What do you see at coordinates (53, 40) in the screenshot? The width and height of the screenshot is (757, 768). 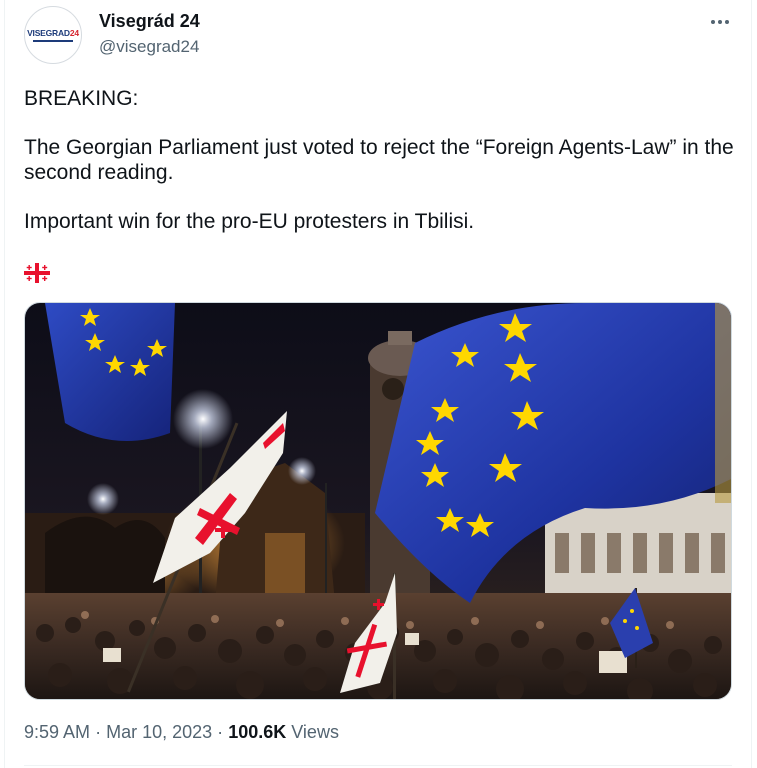 I see `avatar-logo-underline` at bounding box center [53, 40].